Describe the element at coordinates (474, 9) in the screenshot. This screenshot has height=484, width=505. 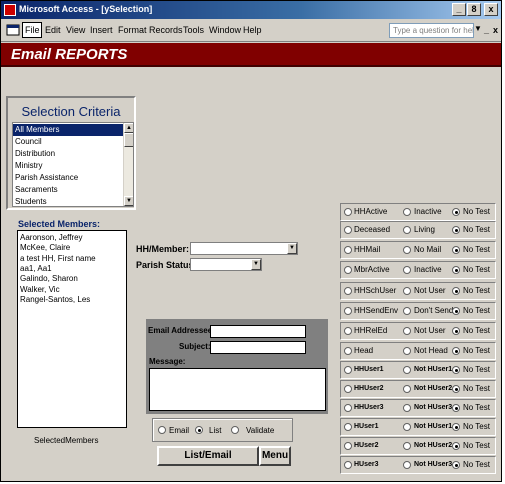
I see `restore-button: 8` at that location.